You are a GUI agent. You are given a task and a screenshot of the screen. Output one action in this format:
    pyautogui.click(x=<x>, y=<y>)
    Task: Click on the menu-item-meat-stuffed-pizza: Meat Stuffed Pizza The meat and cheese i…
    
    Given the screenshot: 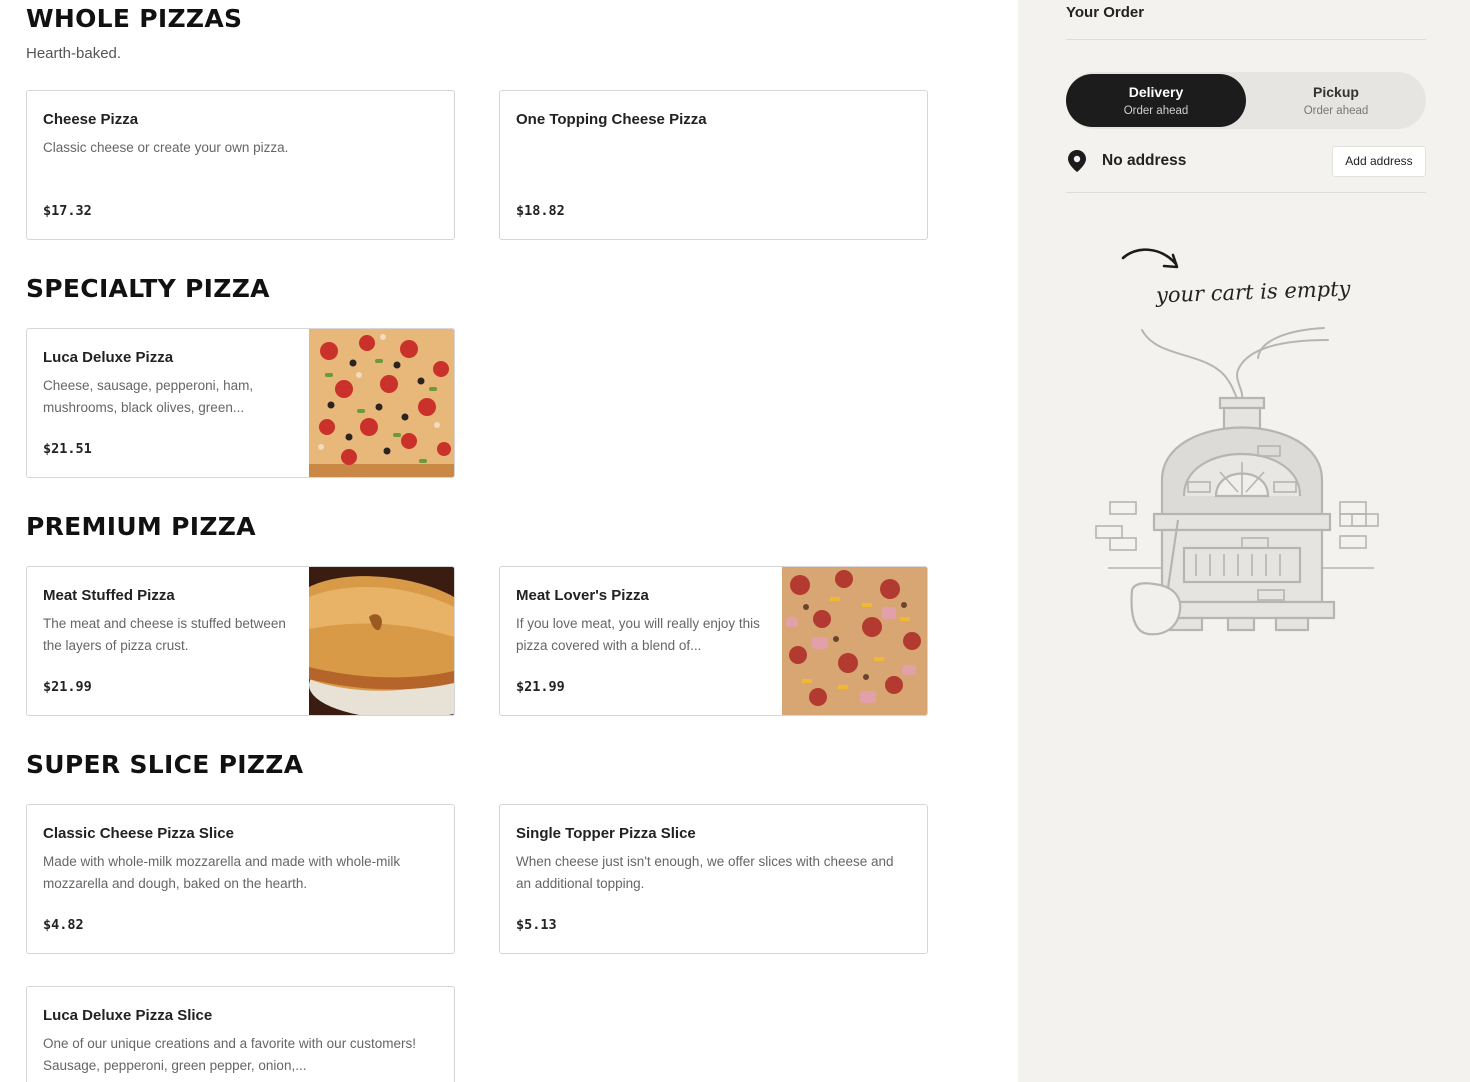 What is the action you would take?
    pyautogui.click(x=240, y=641)
    